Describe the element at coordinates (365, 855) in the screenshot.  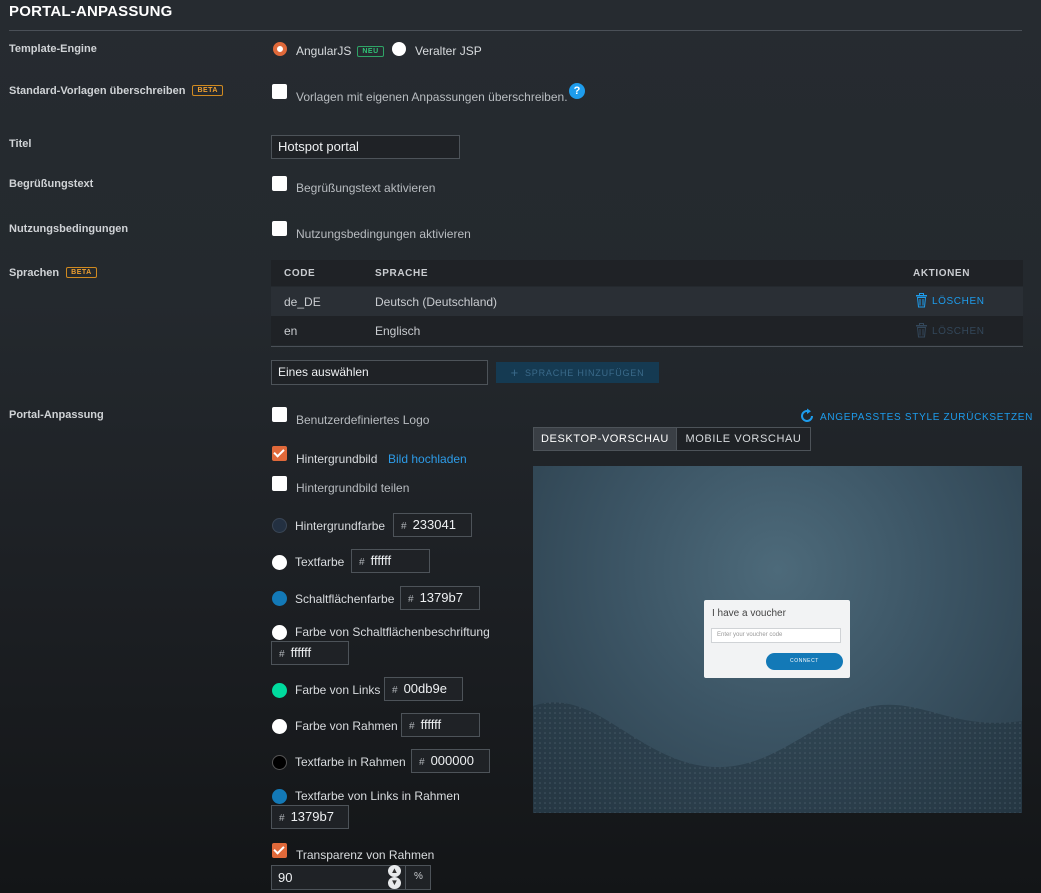
I see `box-opacity-label: Transparenz von Rahmen` at that location.